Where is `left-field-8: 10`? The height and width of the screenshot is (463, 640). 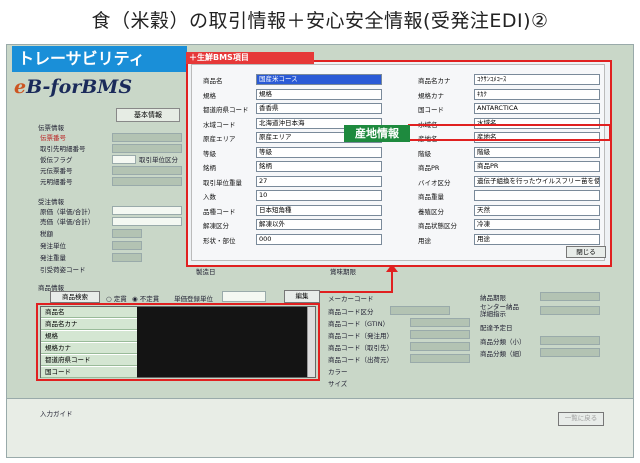
left-field-8: 10 is located at coordinates (319, 195).